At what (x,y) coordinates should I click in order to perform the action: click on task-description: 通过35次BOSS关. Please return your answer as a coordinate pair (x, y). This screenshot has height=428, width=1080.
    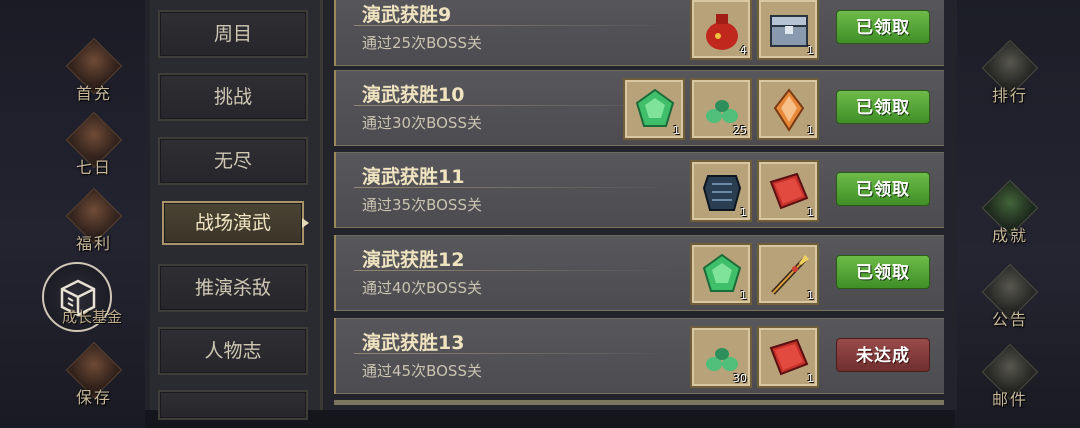
    Looking at the image, I should click on (422, 205).